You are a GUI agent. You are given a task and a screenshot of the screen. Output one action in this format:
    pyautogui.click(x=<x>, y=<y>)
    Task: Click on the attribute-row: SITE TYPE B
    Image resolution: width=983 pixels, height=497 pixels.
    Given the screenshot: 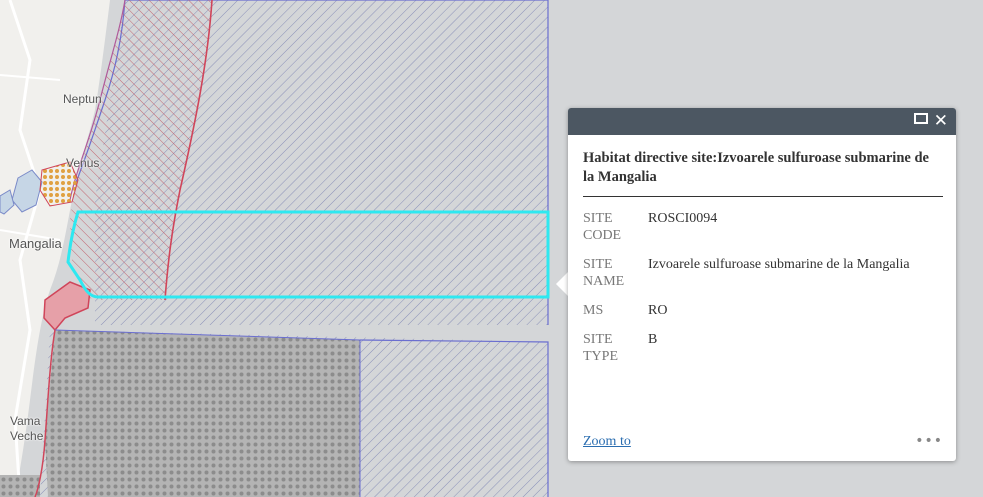 What is the action you would take?
    pyautogui.click(x=763, y=347)
    